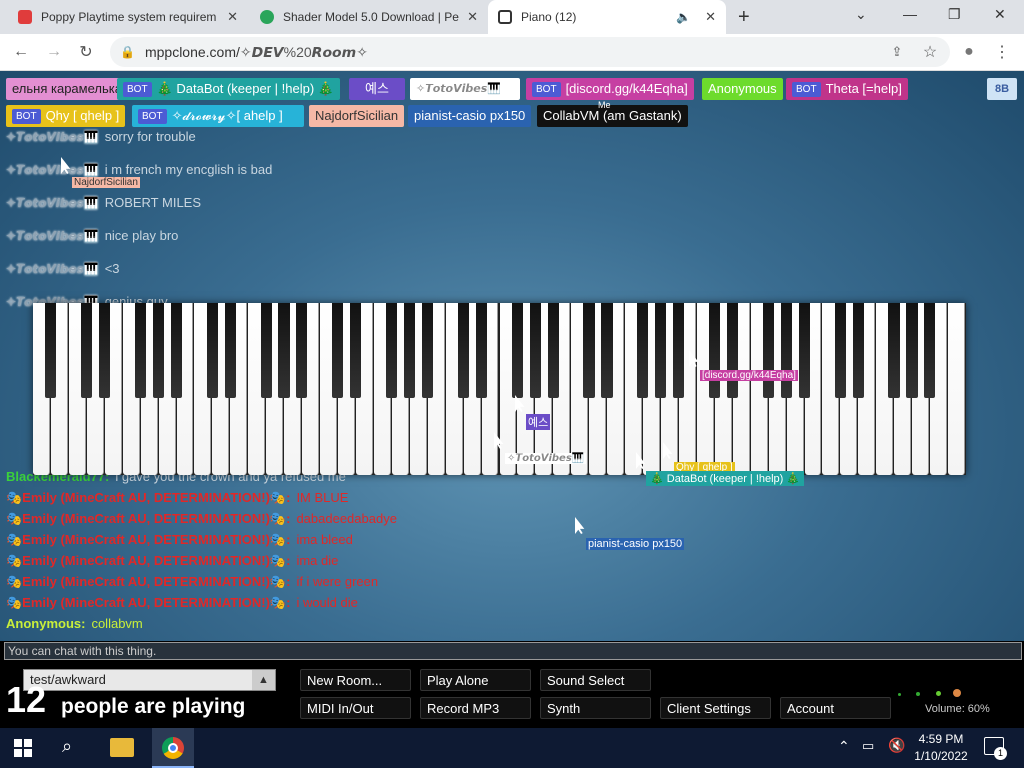 This screenshot has height=768, width=1024. What do you see at coordinates (607, 17) in the screenshot?
I see `browser-tab-piano: Piano (12) 🔈 ✕` at bounding box center [607, 17].